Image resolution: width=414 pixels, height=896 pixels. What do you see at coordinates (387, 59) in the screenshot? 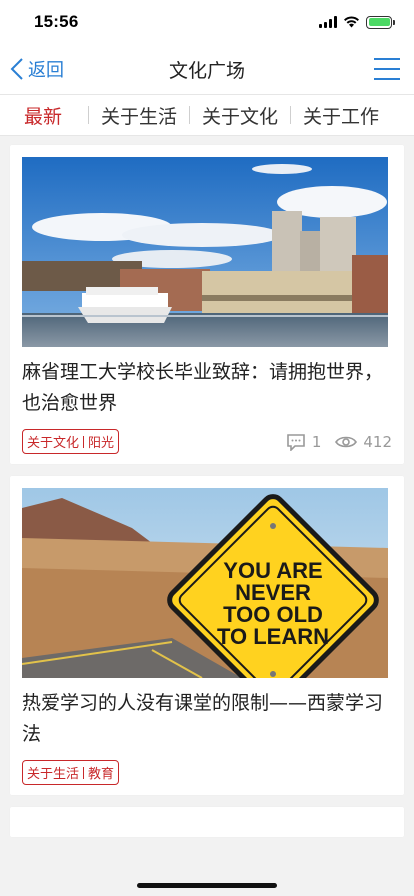
I see `menu-list-icon` at bounding box center [387, 59].